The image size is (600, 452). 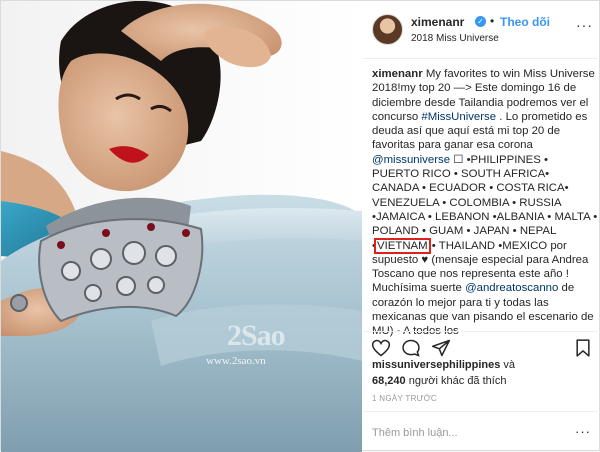 I want to click on watermark-logo-text: 2Sao, so click(x=256, y=335).